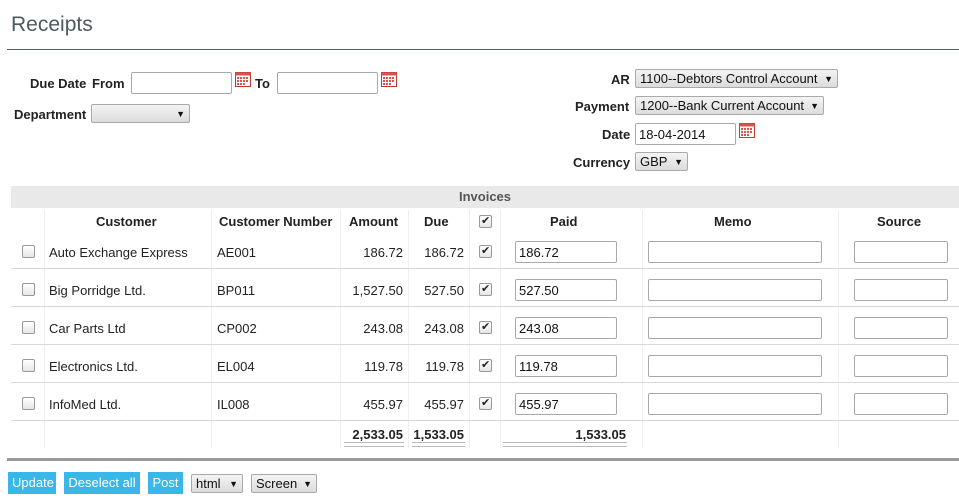 The image size is (959, 502). I want to click on amount-value: 186.72, so click(383, 252).